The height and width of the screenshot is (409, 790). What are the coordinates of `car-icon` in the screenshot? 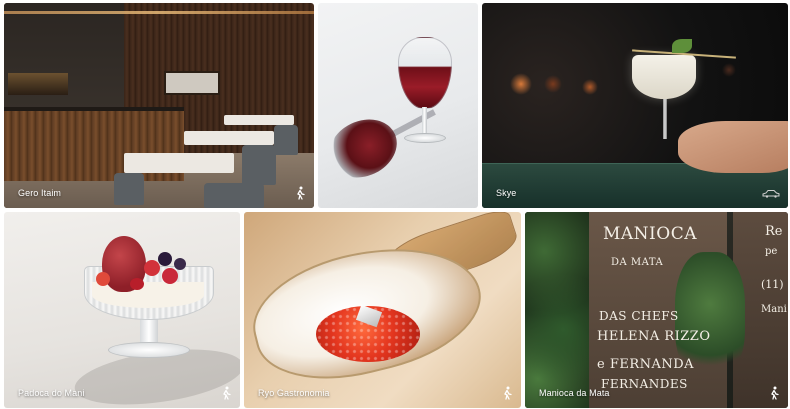 It's located at (771, 194).